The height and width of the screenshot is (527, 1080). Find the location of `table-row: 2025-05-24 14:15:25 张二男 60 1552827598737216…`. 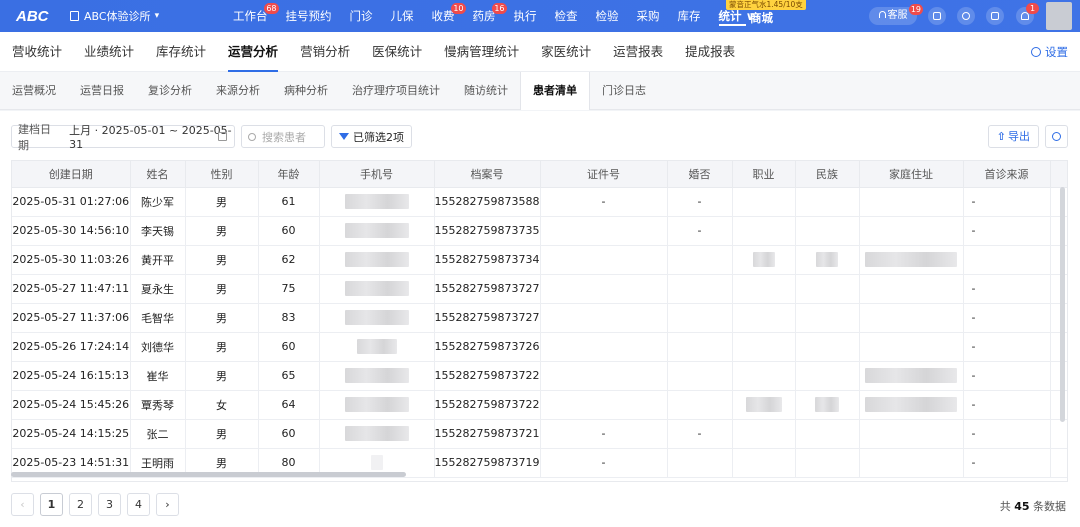

table-row: 2025-05-24 14:15:25 张二男 60 1552827598737216… is located at coordinates (539, 434).